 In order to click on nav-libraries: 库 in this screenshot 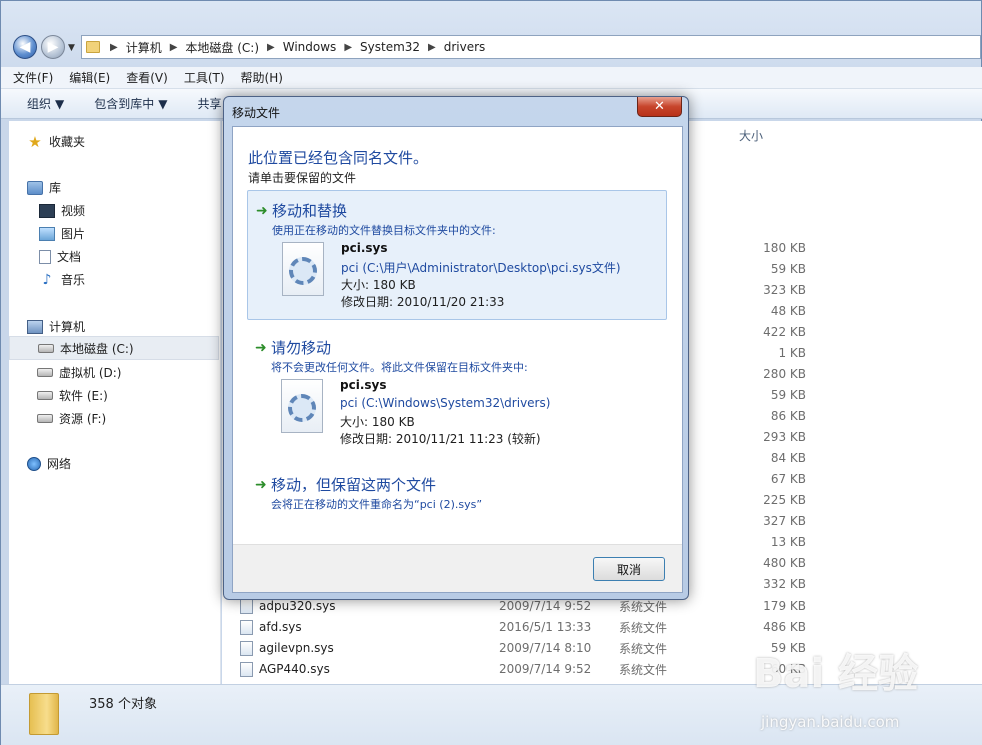, I will do `click(44, 187)`.